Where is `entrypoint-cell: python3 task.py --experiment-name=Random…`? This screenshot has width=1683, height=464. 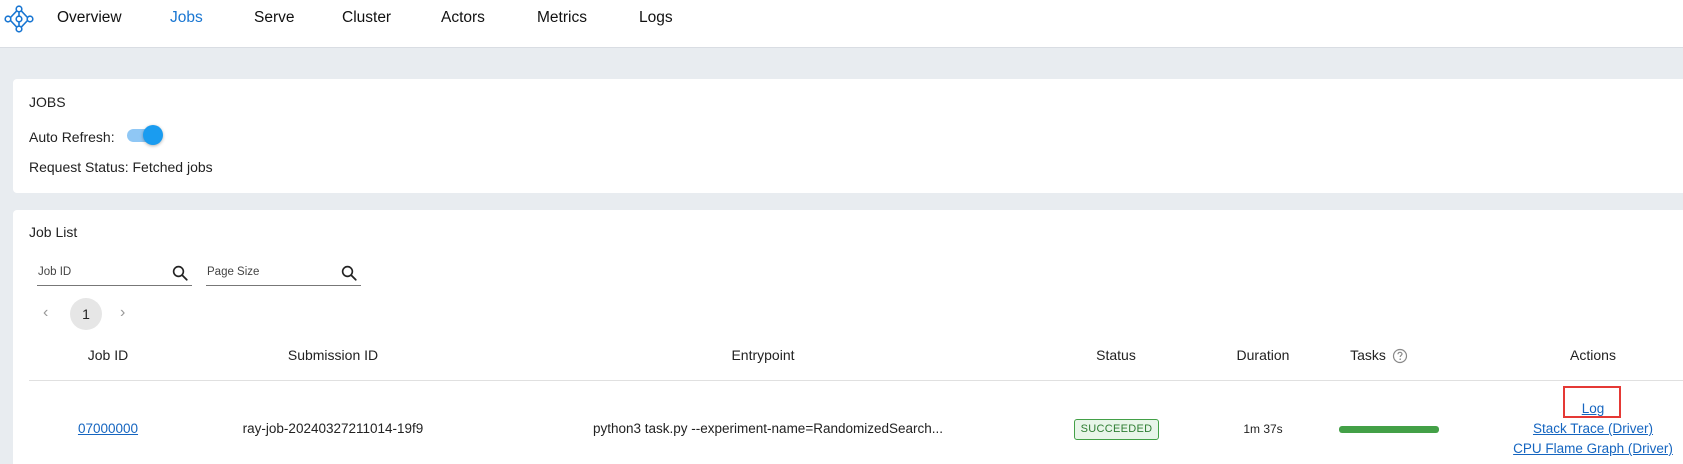
entrypoint-cell: python3 task.py --experiment-name=Random… is located at coordinates (768, 428).